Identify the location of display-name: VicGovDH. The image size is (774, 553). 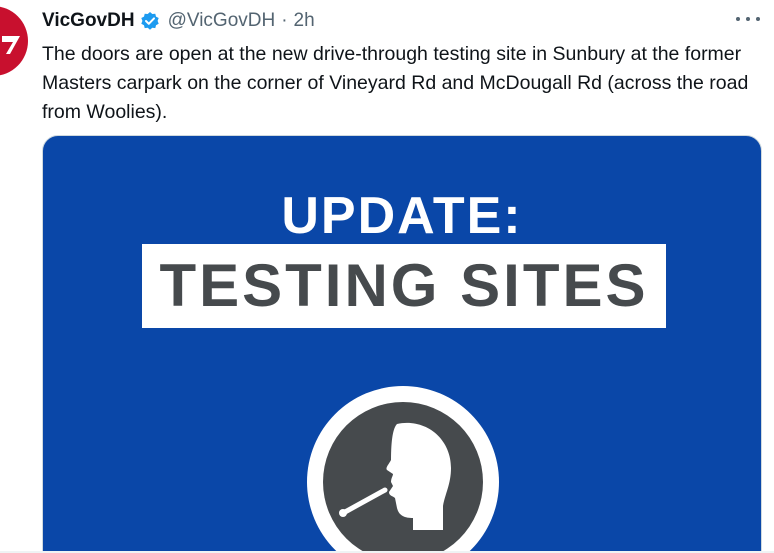
(88, 21).